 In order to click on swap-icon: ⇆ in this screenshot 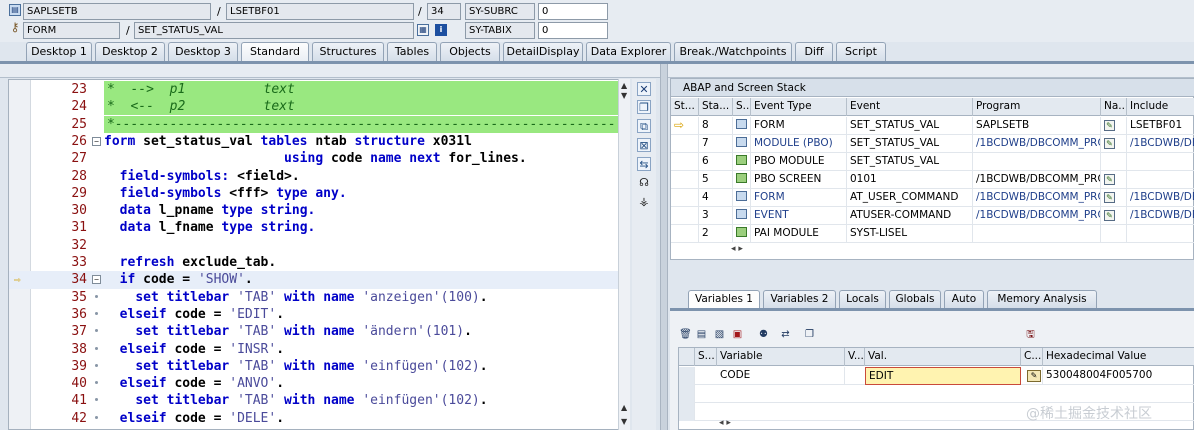, I will do `click(644, 164)`.